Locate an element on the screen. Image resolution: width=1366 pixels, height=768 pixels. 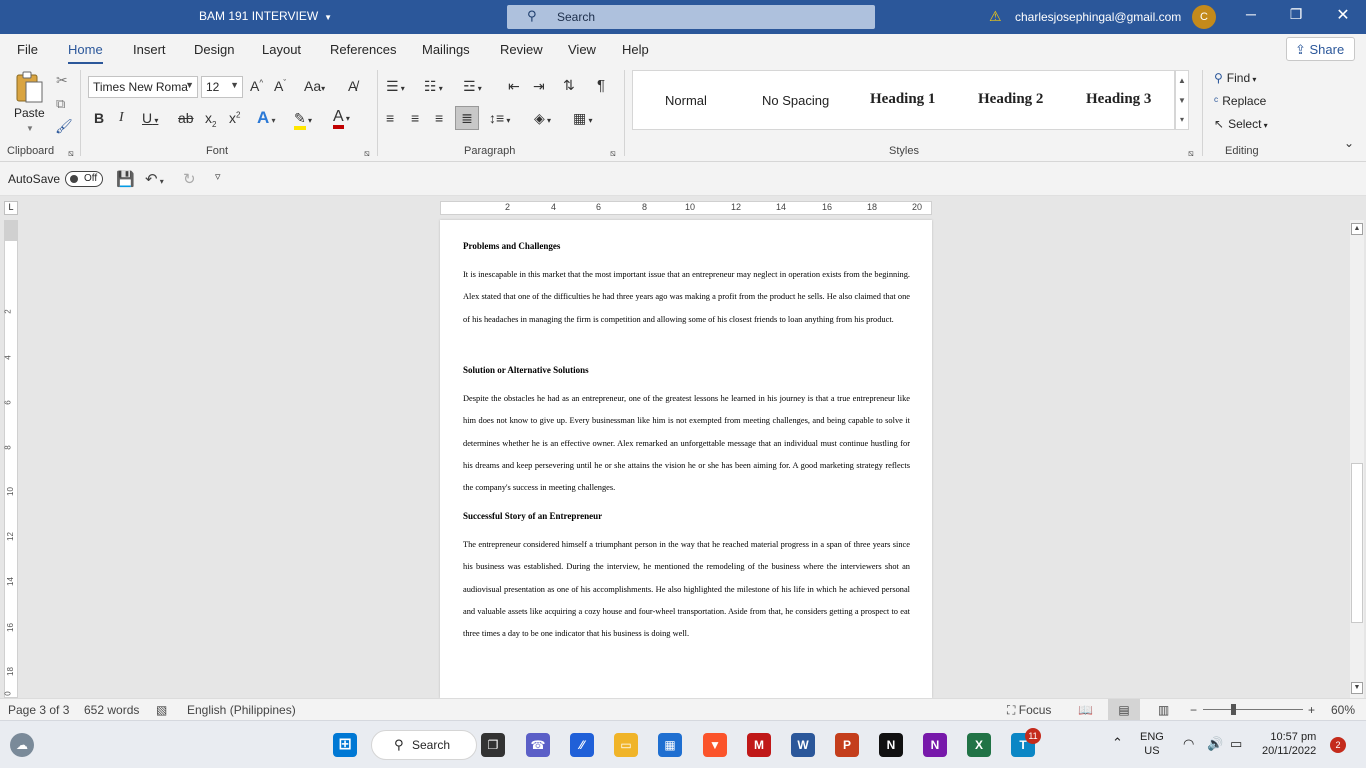
scrollbar-thumb is located at coordinates (1357, 543).